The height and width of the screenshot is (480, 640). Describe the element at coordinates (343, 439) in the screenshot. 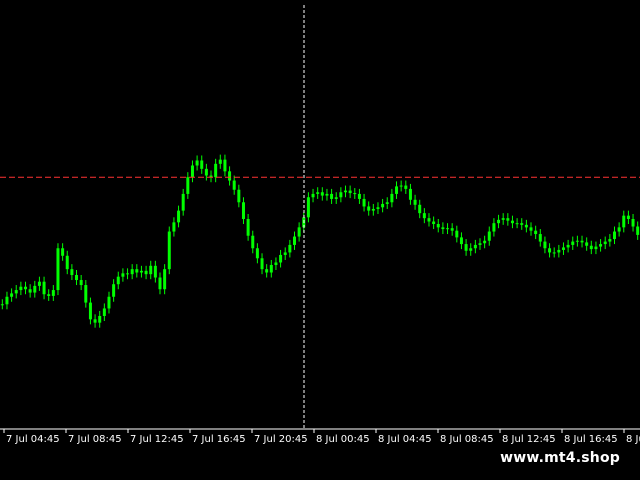

I see `time-tick-label: 8 Jul 00:45` at that location.